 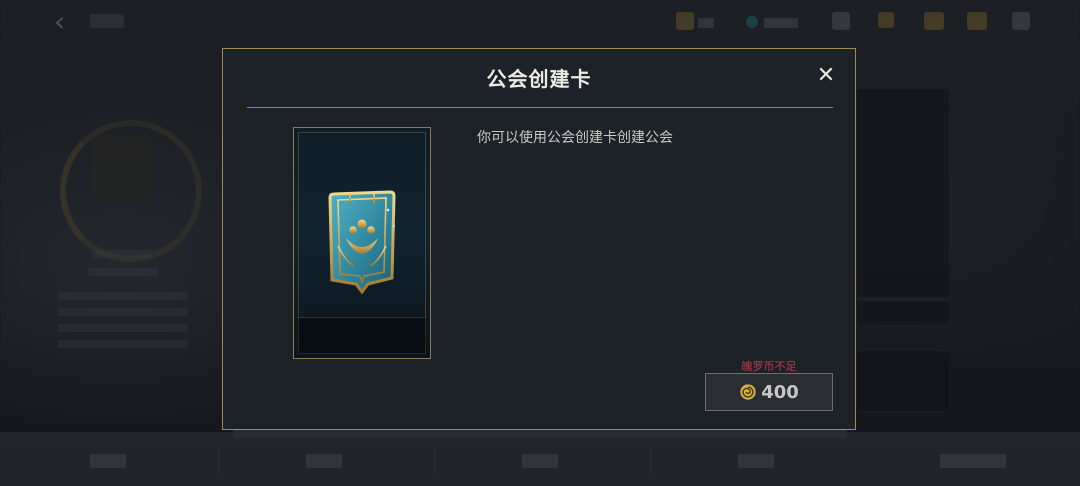 What do you see at coordinates (769, 366) in the screenshot?
I see `insufficient-funds-warning: 魄罗币不足` at bounding box center [769, 366].